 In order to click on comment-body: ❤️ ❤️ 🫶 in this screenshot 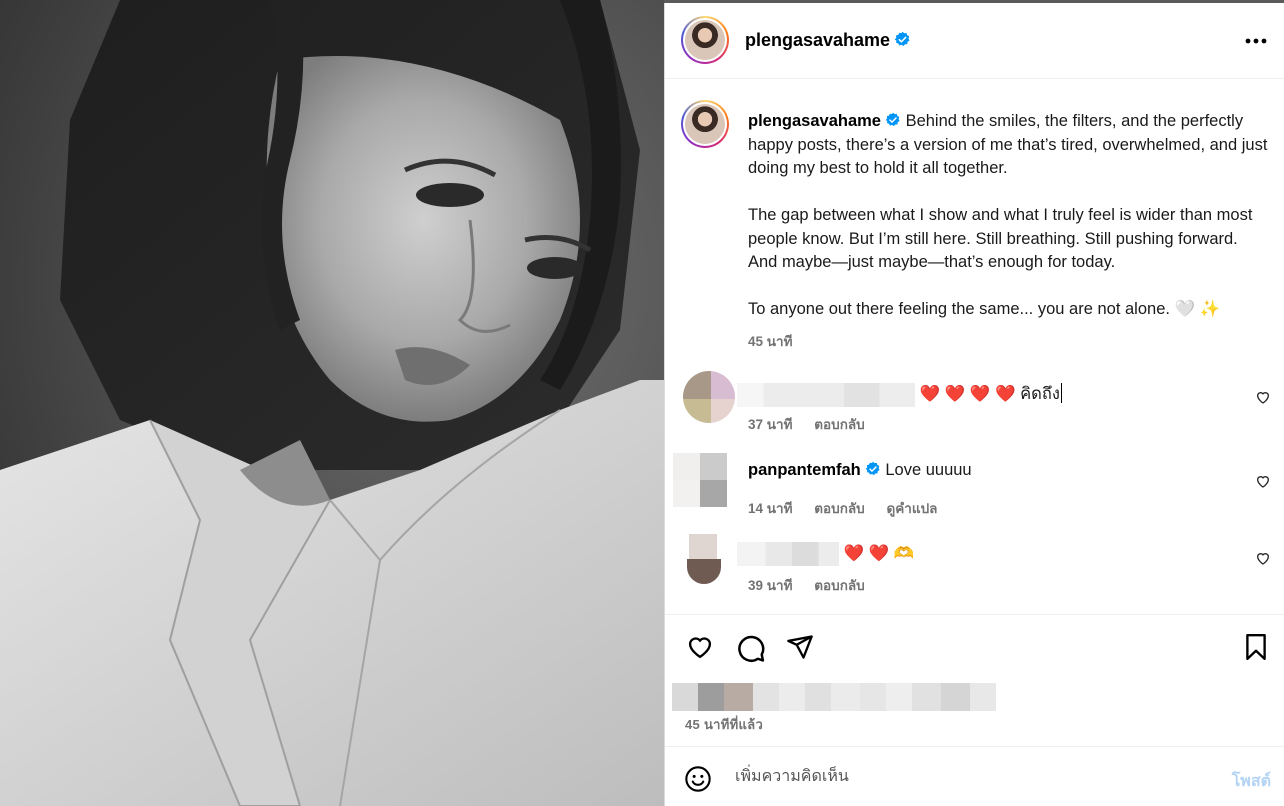, I will do `click(879, 553)`.